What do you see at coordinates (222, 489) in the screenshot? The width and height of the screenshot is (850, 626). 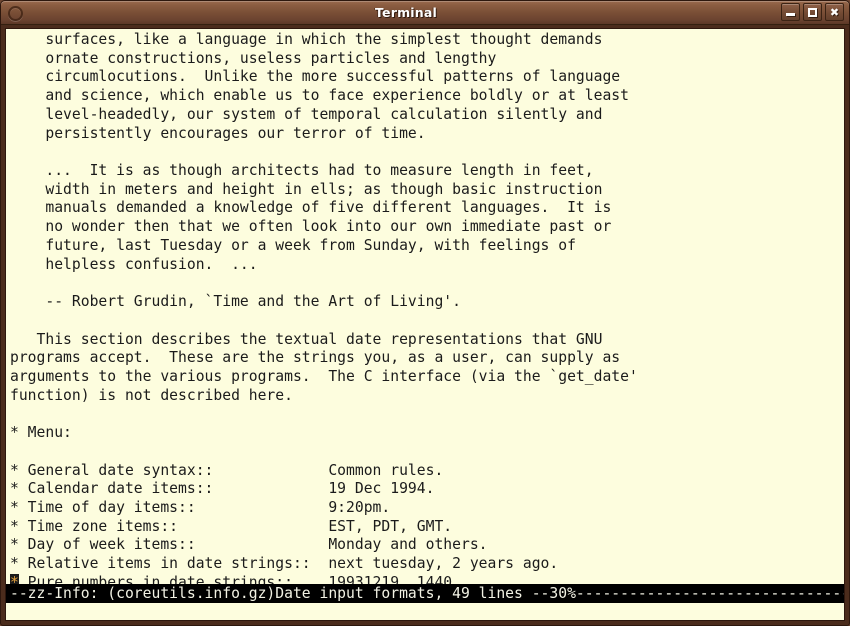 I see `terminal-line: * Calendar date items:: 19 Dec 1994.` at bounding box center [222, 489].